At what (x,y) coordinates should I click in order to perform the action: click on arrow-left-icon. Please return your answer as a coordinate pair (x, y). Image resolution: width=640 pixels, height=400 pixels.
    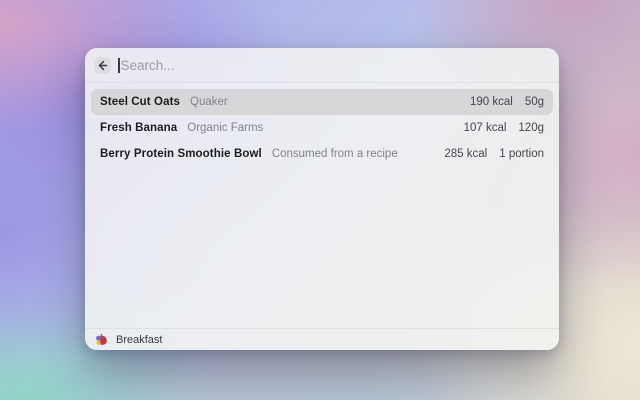
    Looking at the image, I should click on (102, 65).